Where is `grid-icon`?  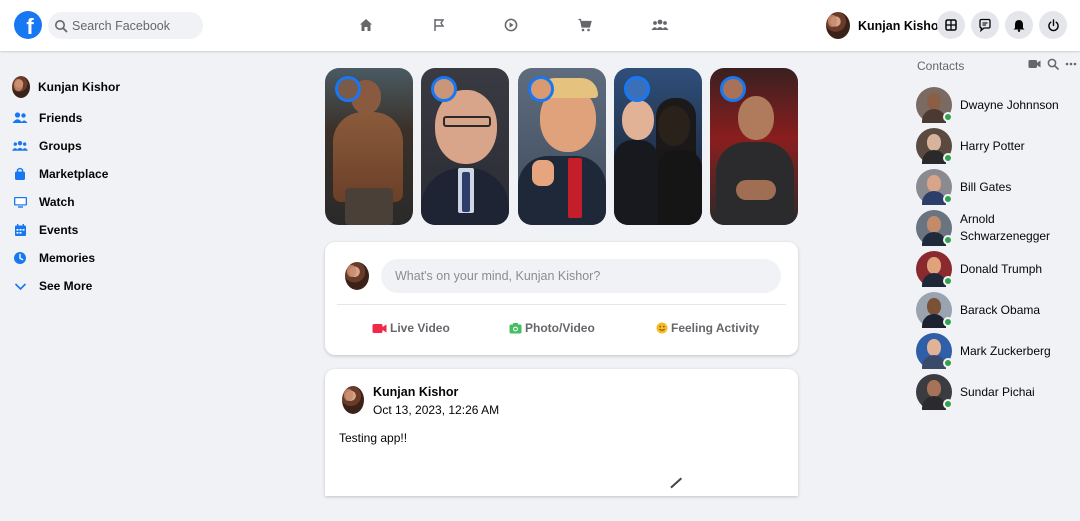
grid-icon is located at coordinates (951, 25).